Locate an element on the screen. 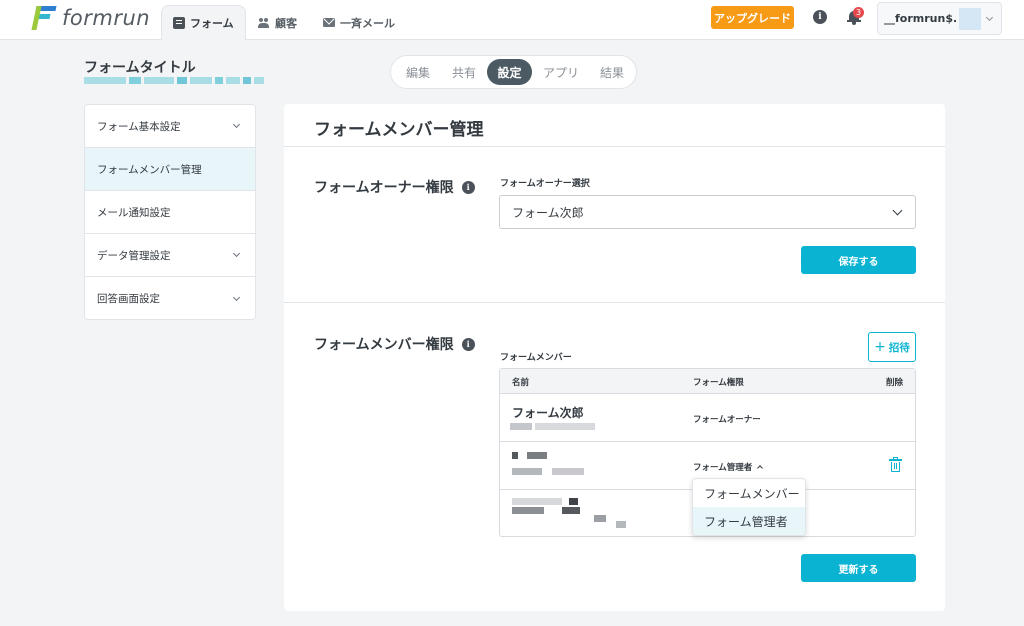  sidebar-item-mail-notifications: メール通知設定 is located at coordinates (170, 212).